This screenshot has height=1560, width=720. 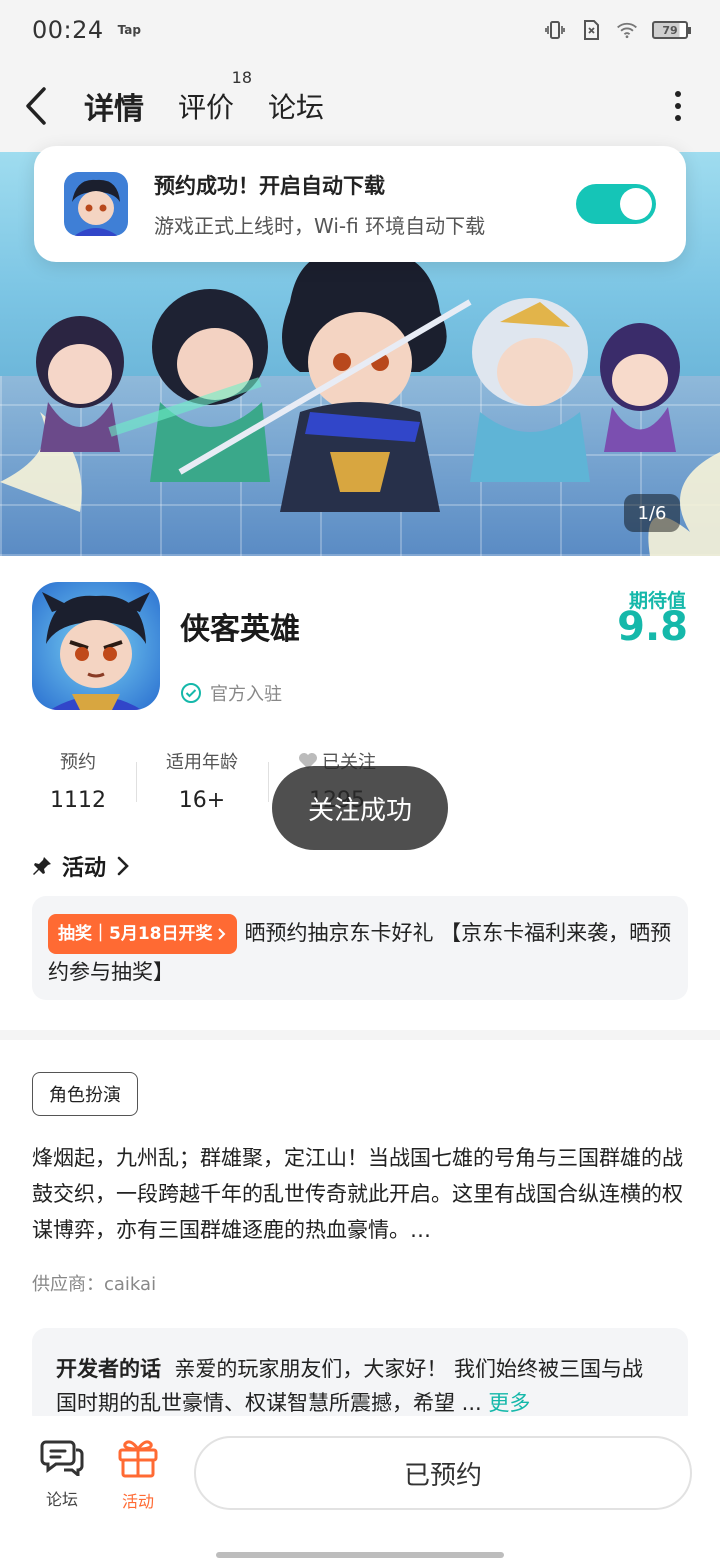 What do you see at coordinates (319, 204) in the screenshot?
I see `notification-text: 预约成功！开启自动下载 游戏正式上线时，Wi-fi 环境自动下载` at bounding box center [319, 204].